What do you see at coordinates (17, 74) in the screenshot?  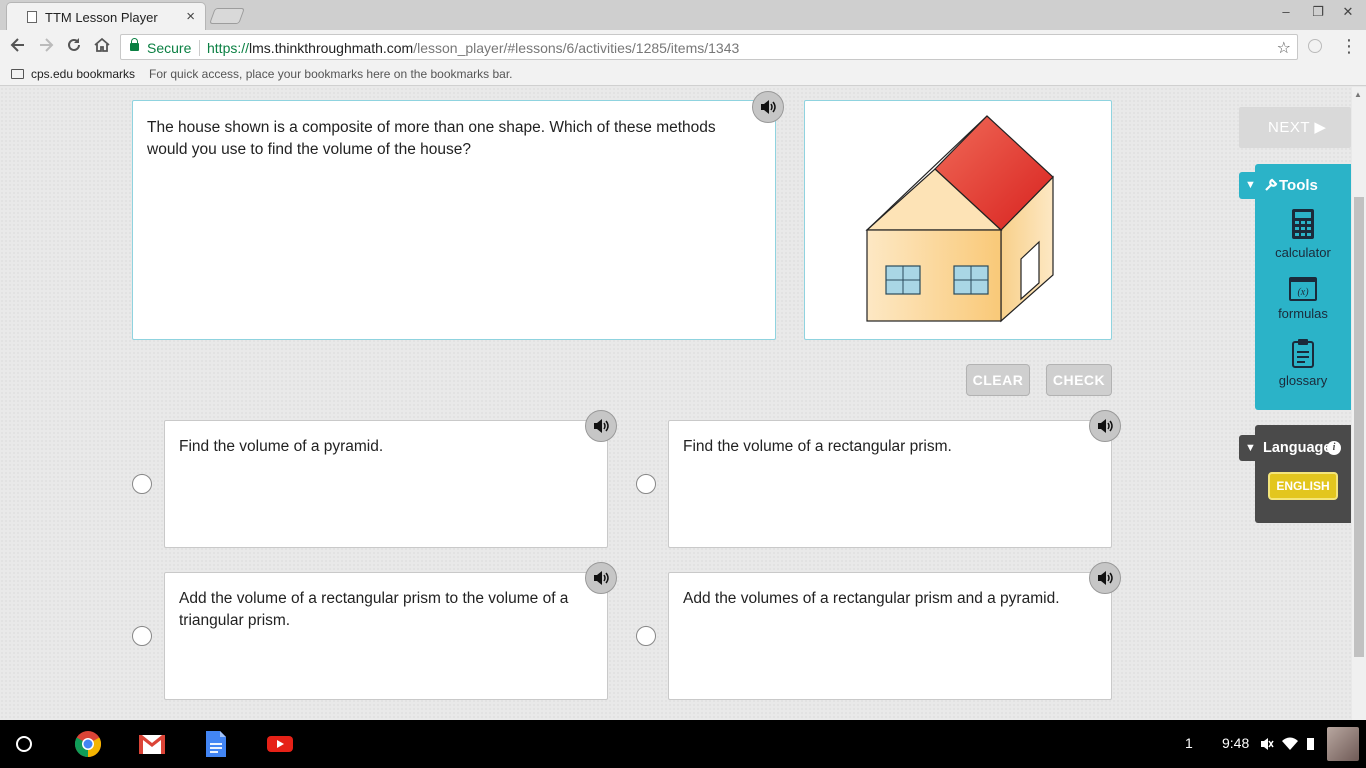 I see `folder-icon` at bounding box center [17, 74].